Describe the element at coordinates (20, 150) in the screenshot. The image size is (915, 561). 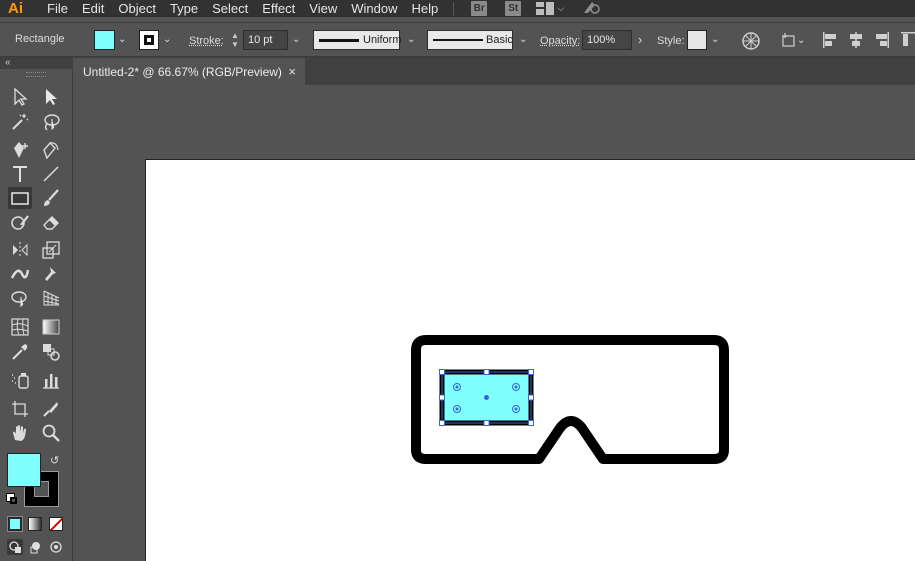
I see `pen-tool` at that location.